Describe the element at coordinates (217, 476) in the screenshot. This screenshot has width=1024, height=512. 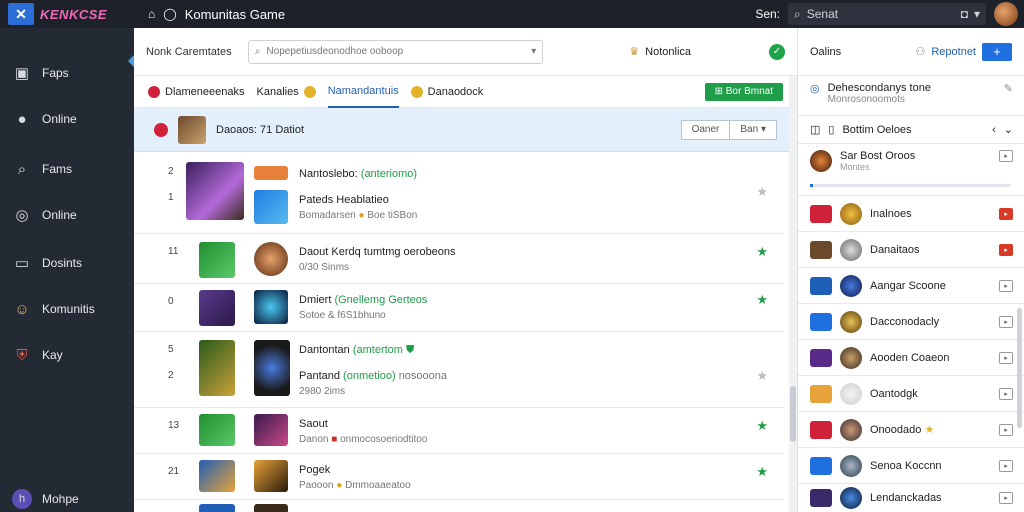
I see `game-thumbnail` at that location.